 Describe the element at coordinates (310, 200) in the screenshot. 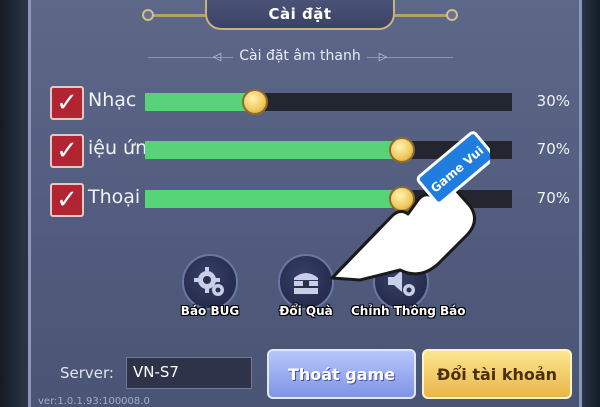

I see `voice-row: ✓ Thoại 70%` at that location.